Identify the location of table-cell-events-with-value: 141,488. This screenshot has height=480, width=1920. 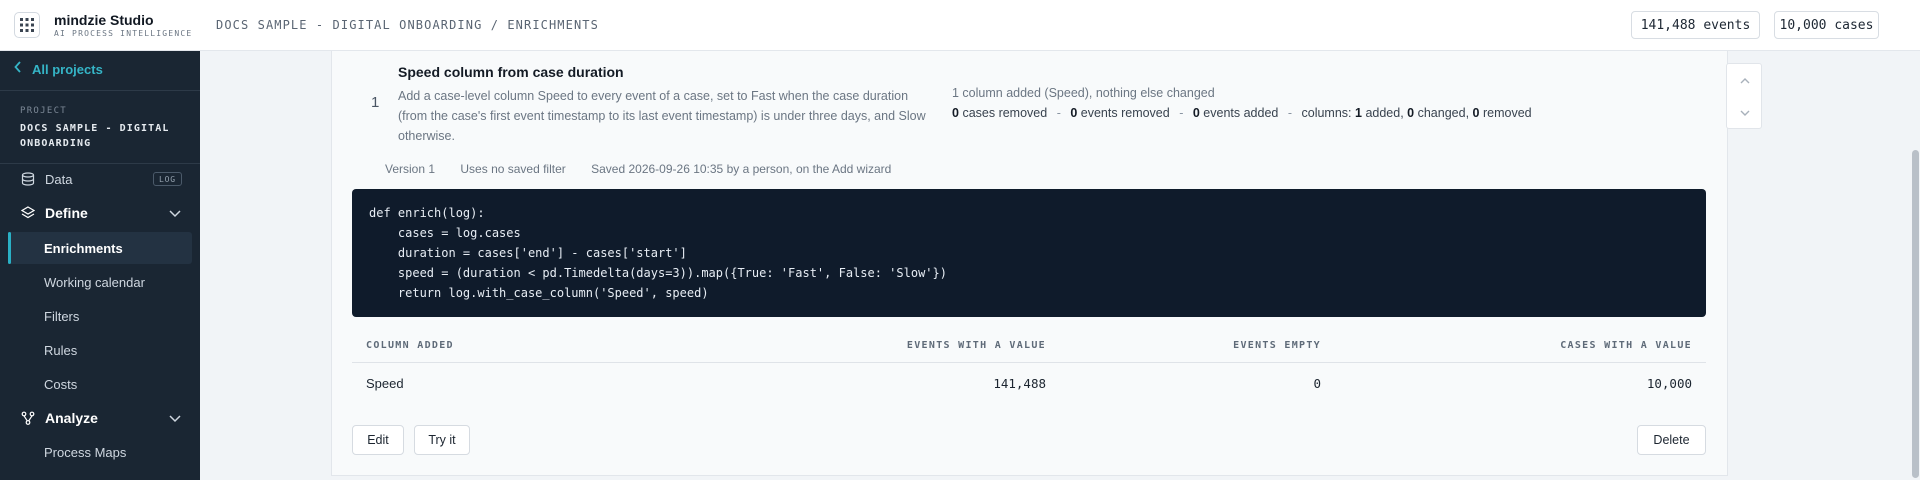
(1019, 383).